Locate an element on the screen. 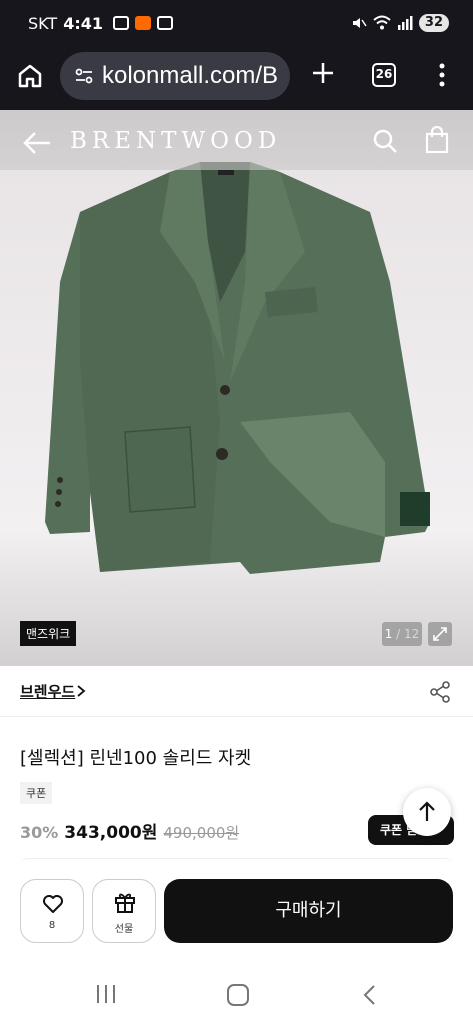 The height and width of the screenshot is (1024, 473). brand-link: 브렌우드 is located at coordinates (47, 691).